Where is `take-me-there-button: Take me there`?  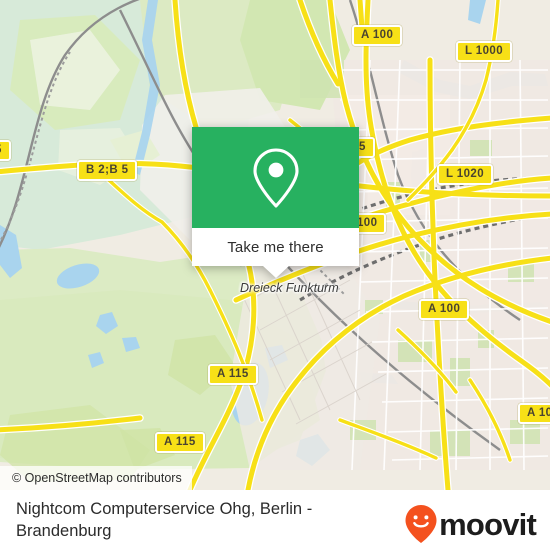
take-me-there-button: Take me there is located at coordinates (275, 247).